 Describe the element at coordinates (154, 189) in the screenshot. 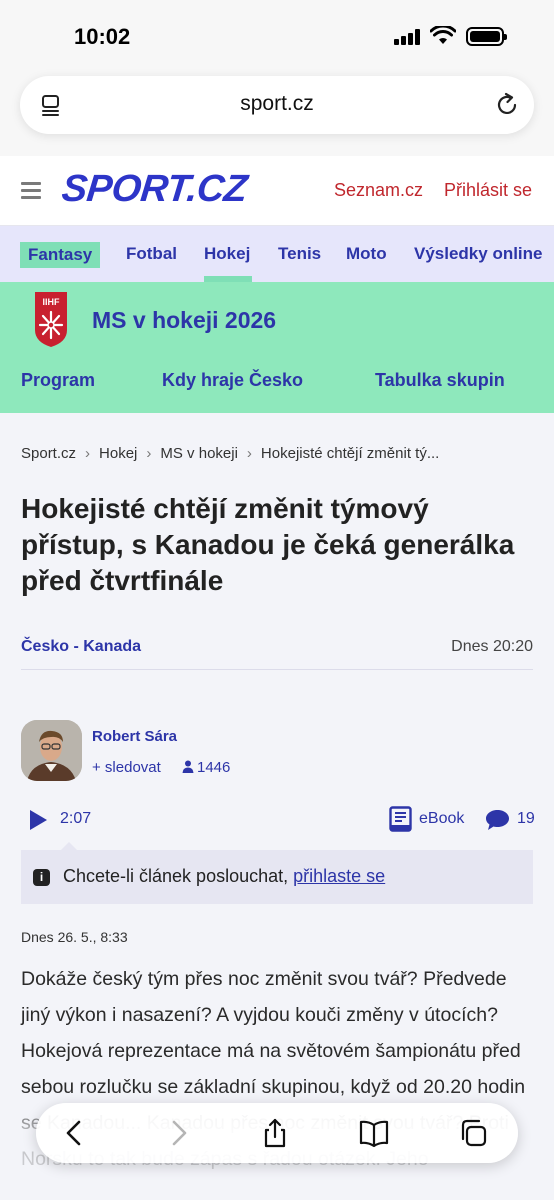

I see `site-logo: SPORT.CZ` at that location.